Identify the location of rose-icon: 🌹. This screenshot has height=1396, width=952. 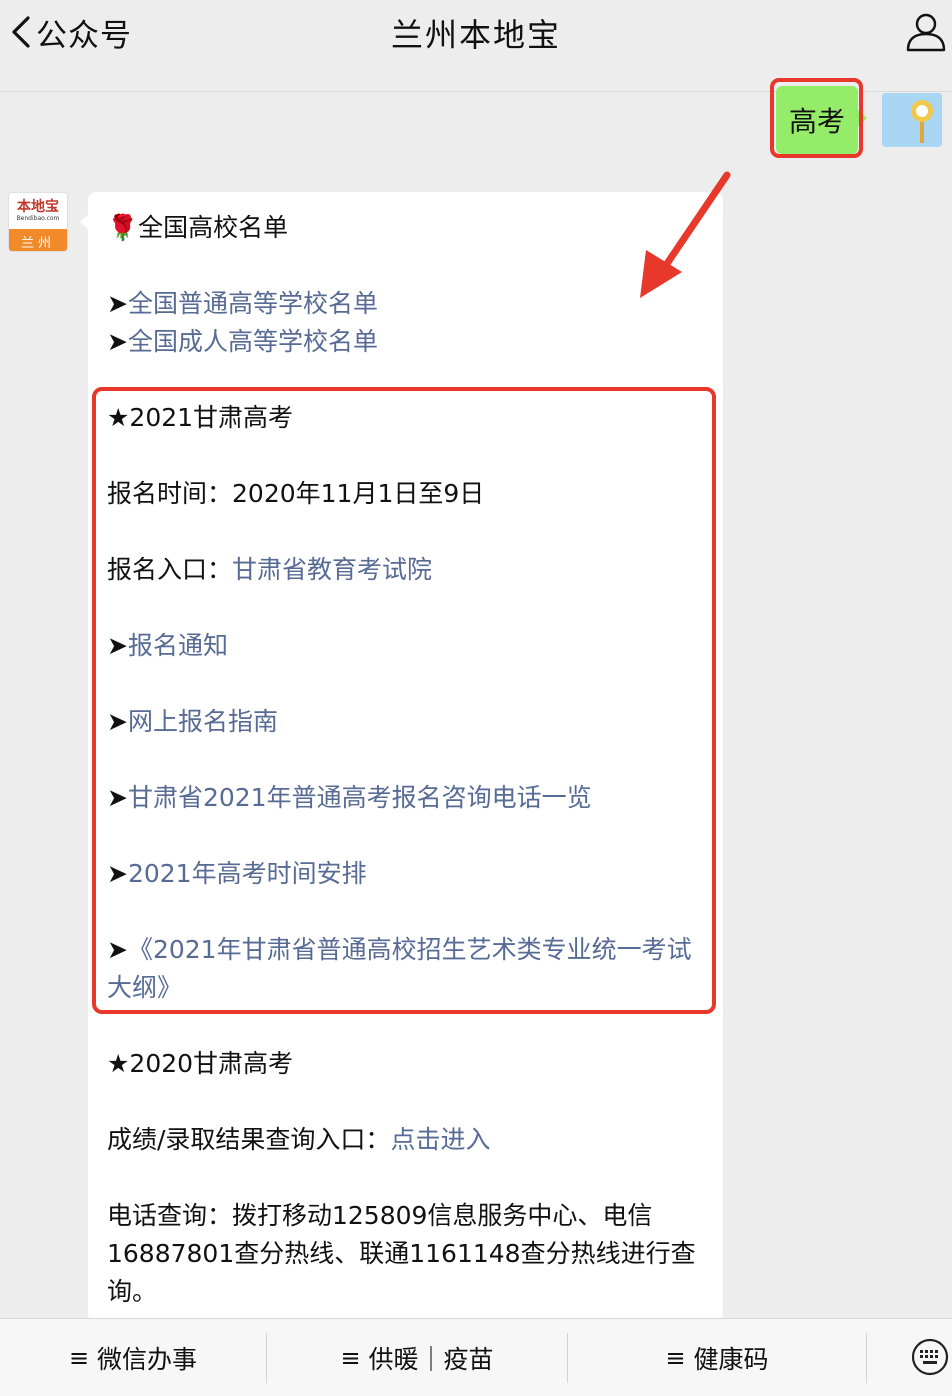
(123, 227).